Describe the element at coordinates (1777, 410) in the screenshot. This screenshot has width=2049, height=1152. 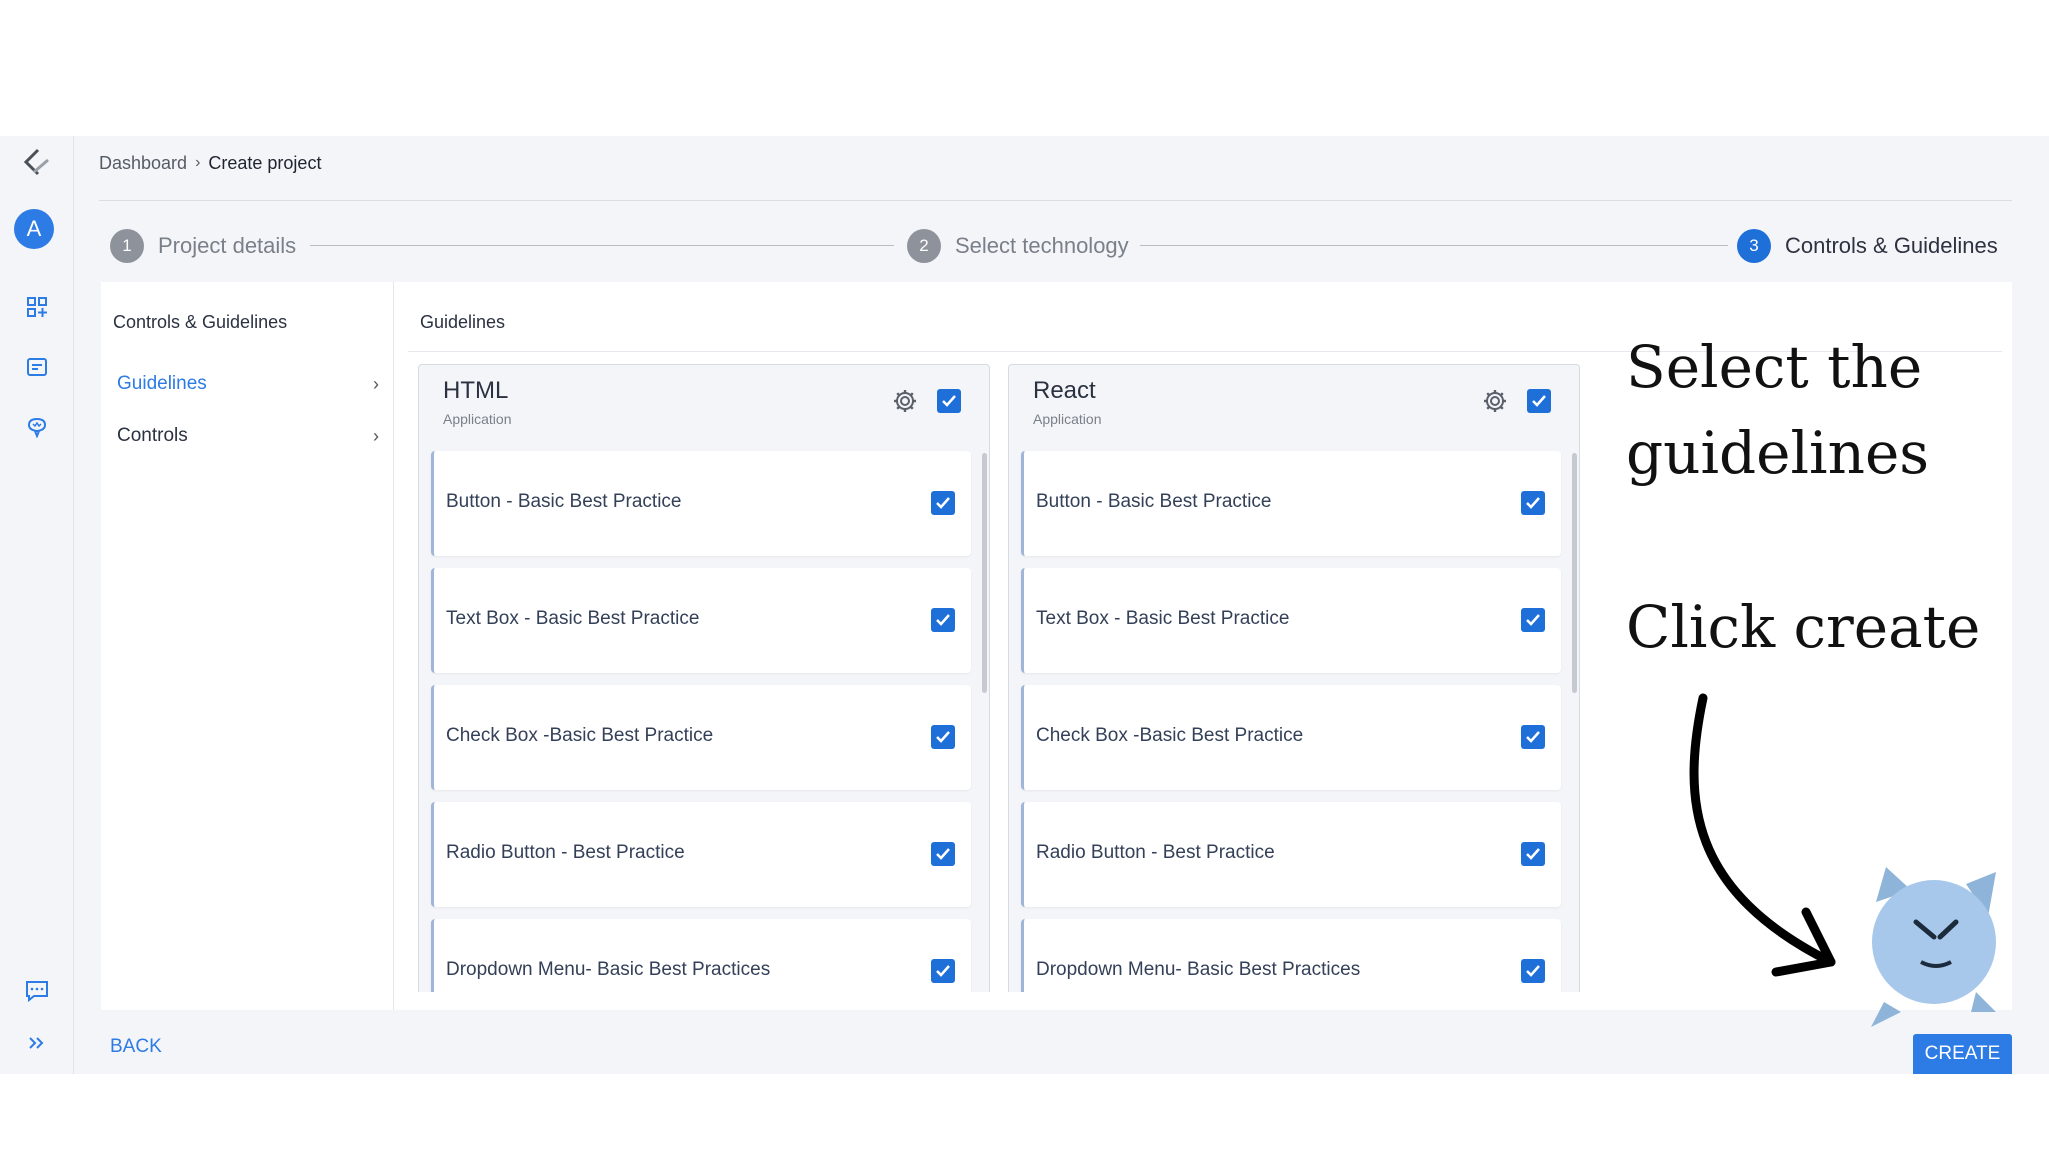
I see `annotation-select-guidelines: Select the guidelines` at that location.